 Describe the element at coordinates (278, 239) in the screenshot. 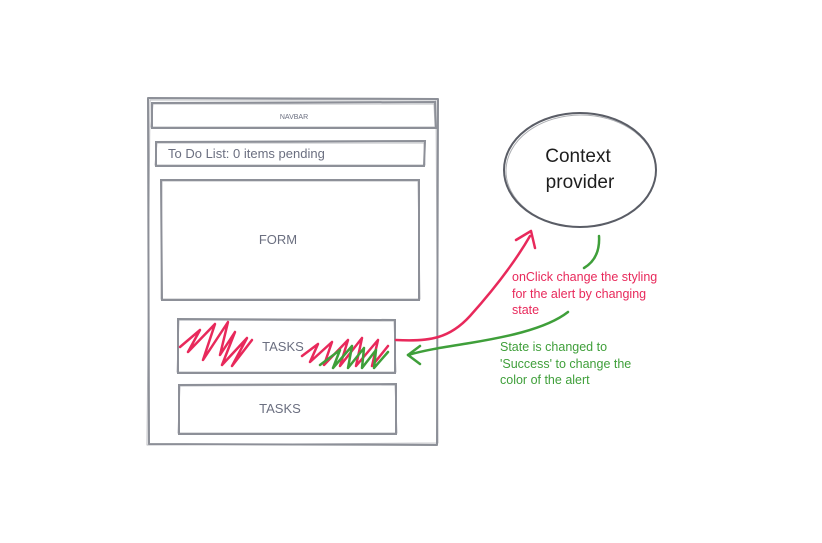

I see `form-label: FORM` at that location.